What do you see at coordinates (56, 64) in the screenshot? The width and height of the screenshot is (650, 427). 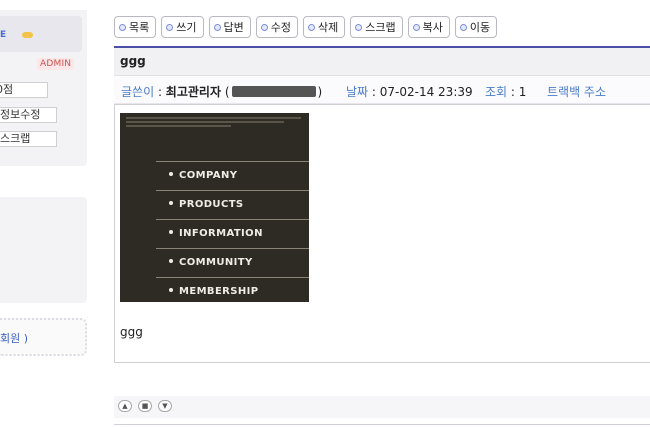 I see `admin-badge: ADMIN` at bounding box center [56, 64].